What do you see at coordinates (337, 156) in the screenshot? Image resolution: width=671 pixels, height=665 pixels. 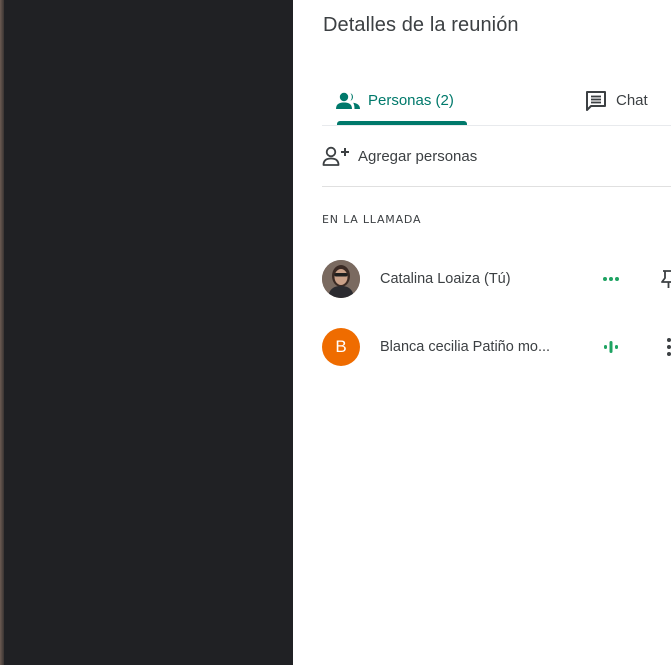 I see `add-person-icon` at bounding box center [337, 156].